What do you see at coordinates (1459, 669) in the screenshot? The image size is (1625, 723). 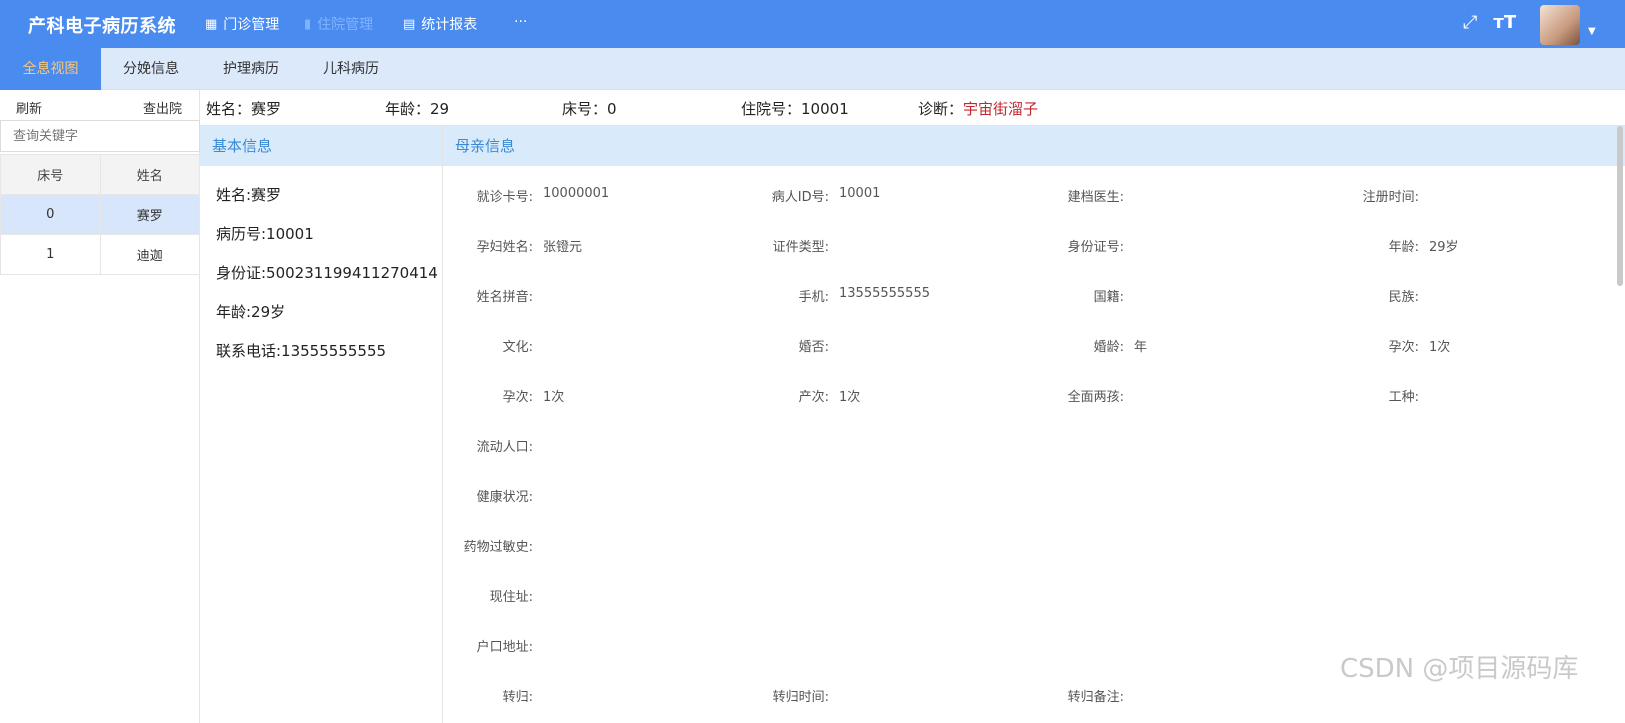 I see `watermark: CSDN @项目源码库` at bounding box center [1459, 669].